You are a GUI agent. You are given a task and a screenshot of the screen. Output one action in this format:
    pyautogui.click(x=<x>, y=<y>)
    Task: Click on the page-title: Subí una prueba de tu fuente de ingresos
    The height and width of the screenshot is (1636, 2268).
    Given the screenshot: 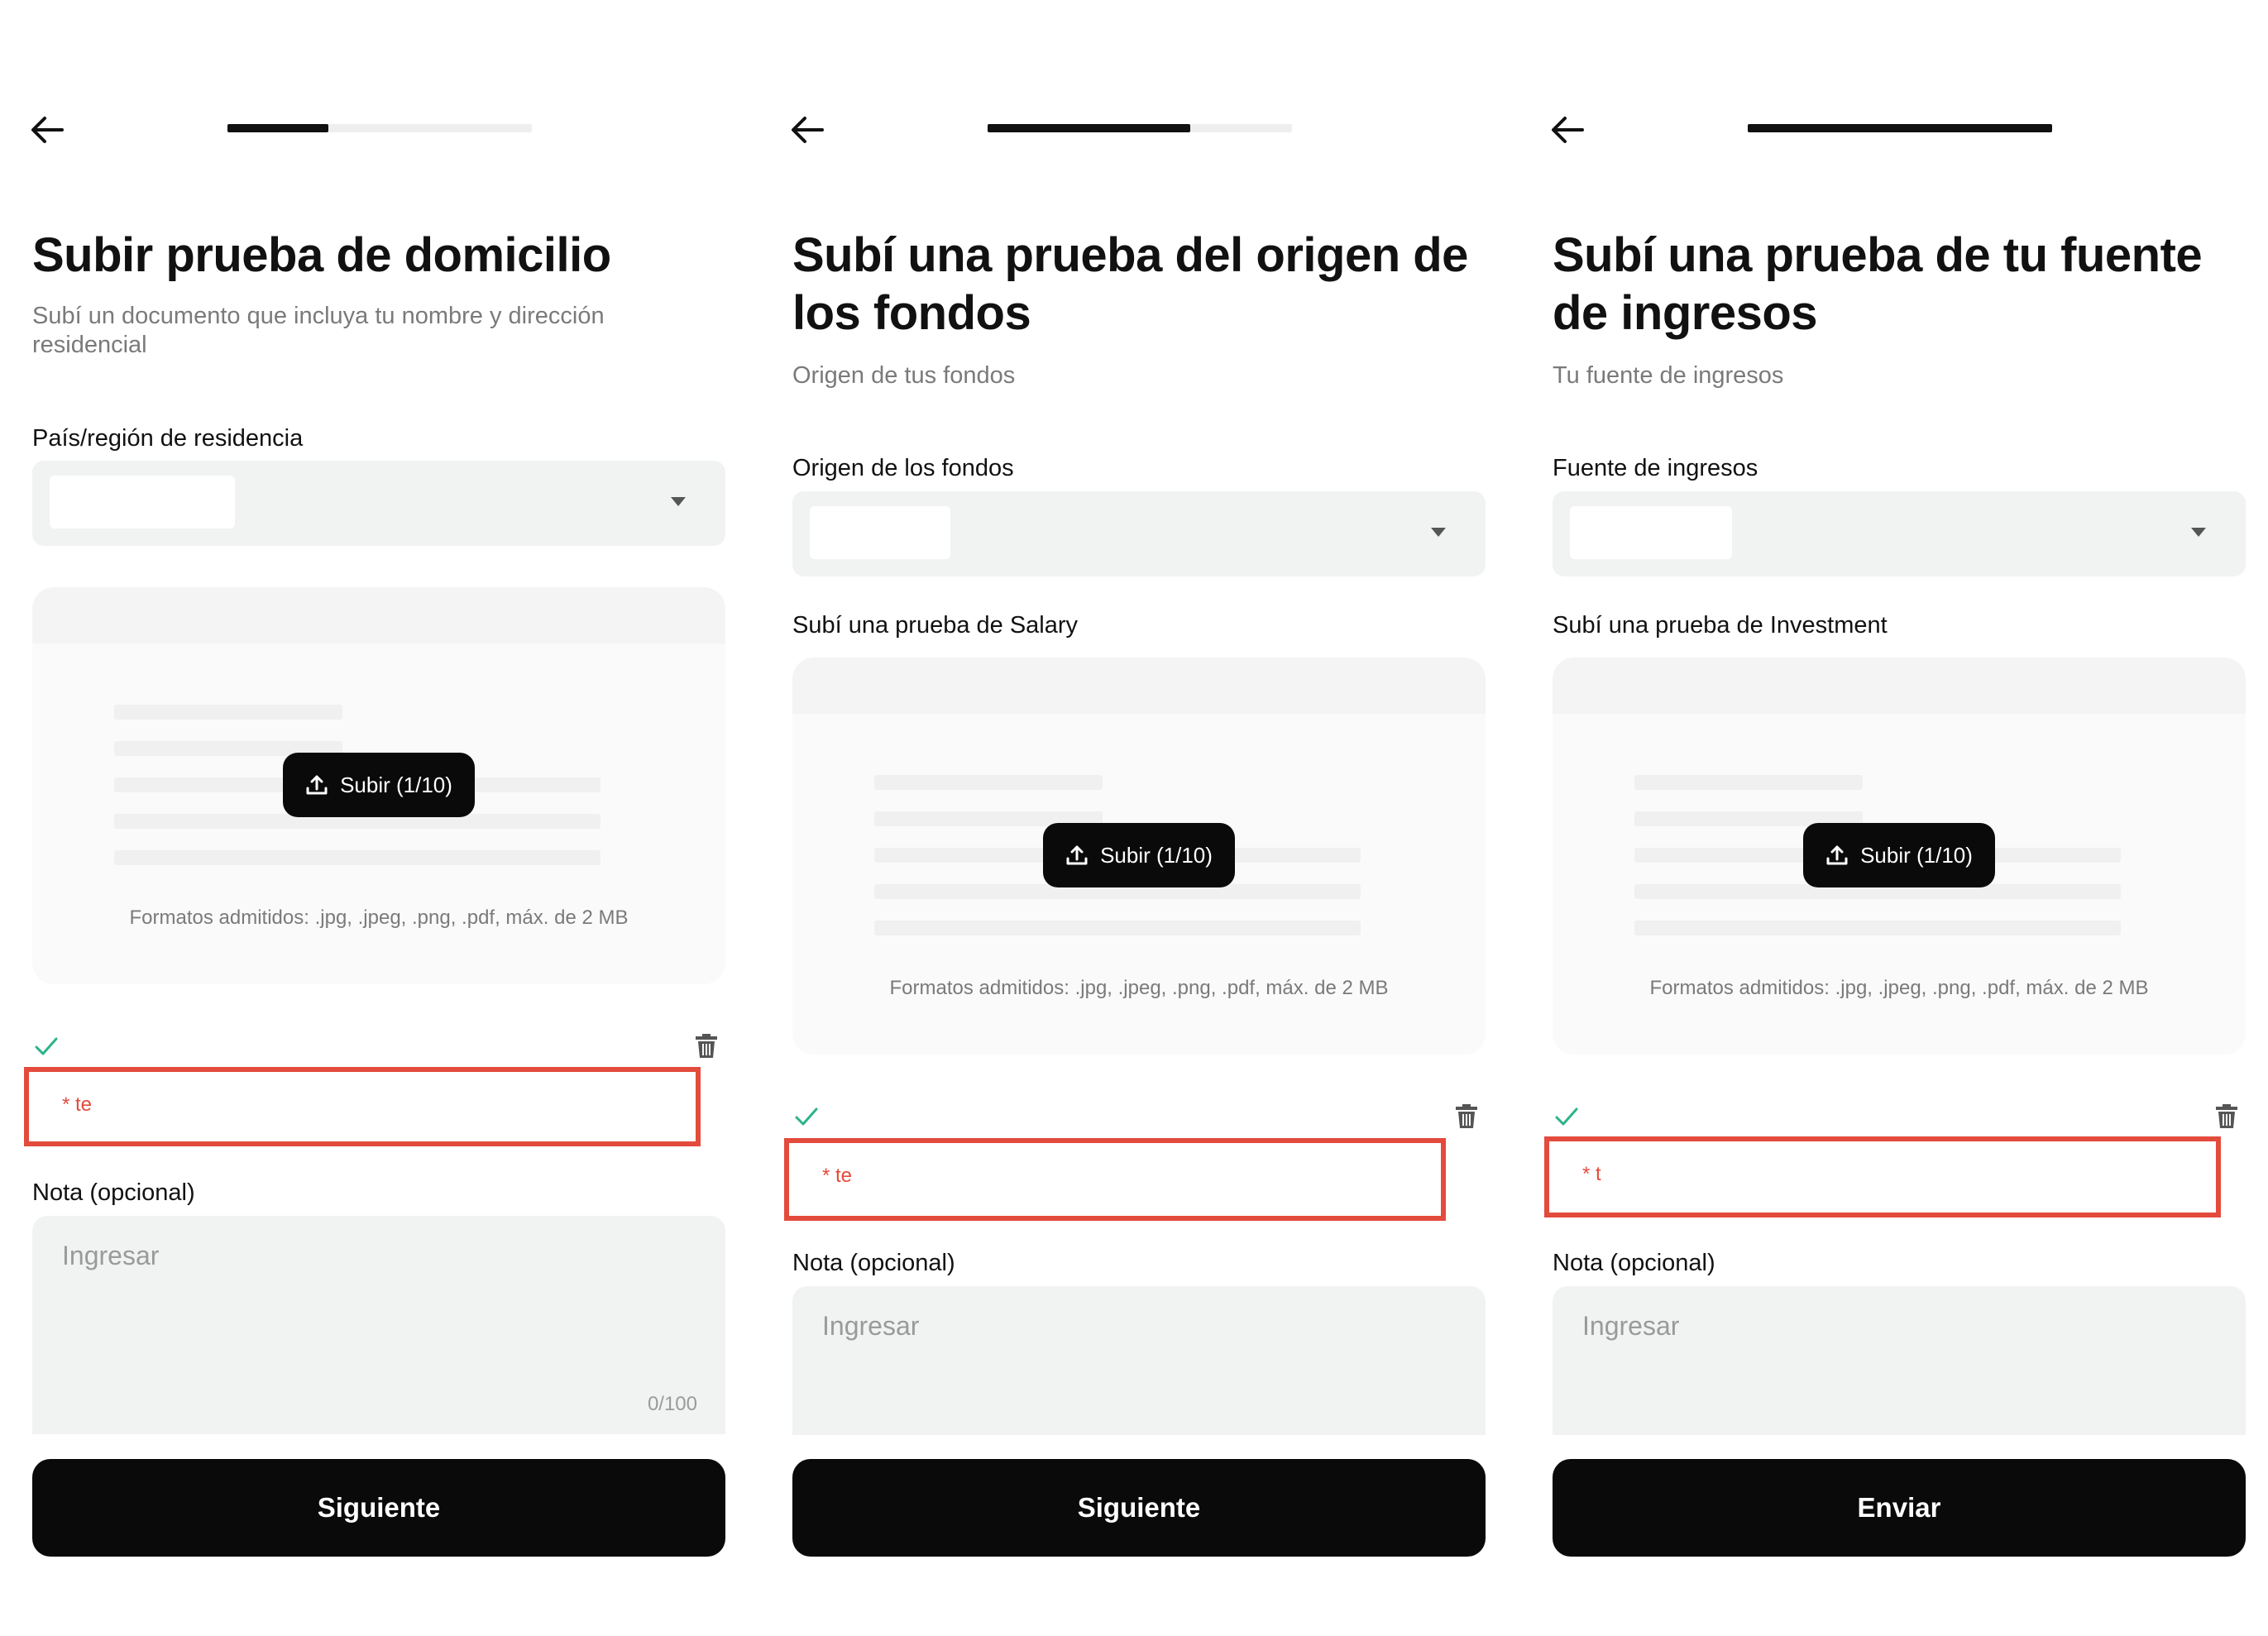 What is the action you would take?
    pyautogui.click(x=1878, y=284)
    